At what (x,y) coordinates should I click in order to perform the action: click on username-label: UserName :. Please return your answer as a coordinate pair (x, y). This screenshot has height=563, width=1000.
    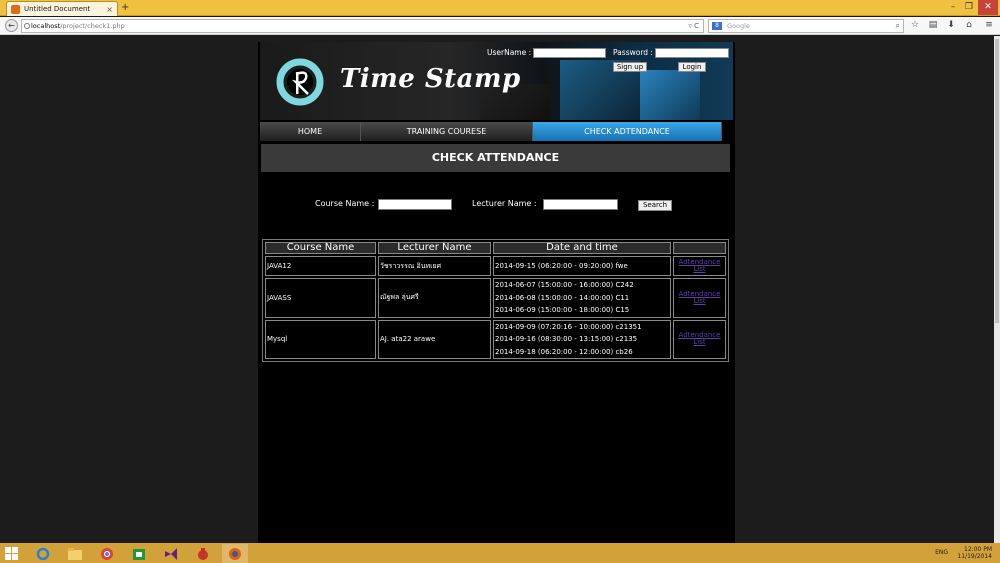
    Looking at the image, I should click on (509, 52).